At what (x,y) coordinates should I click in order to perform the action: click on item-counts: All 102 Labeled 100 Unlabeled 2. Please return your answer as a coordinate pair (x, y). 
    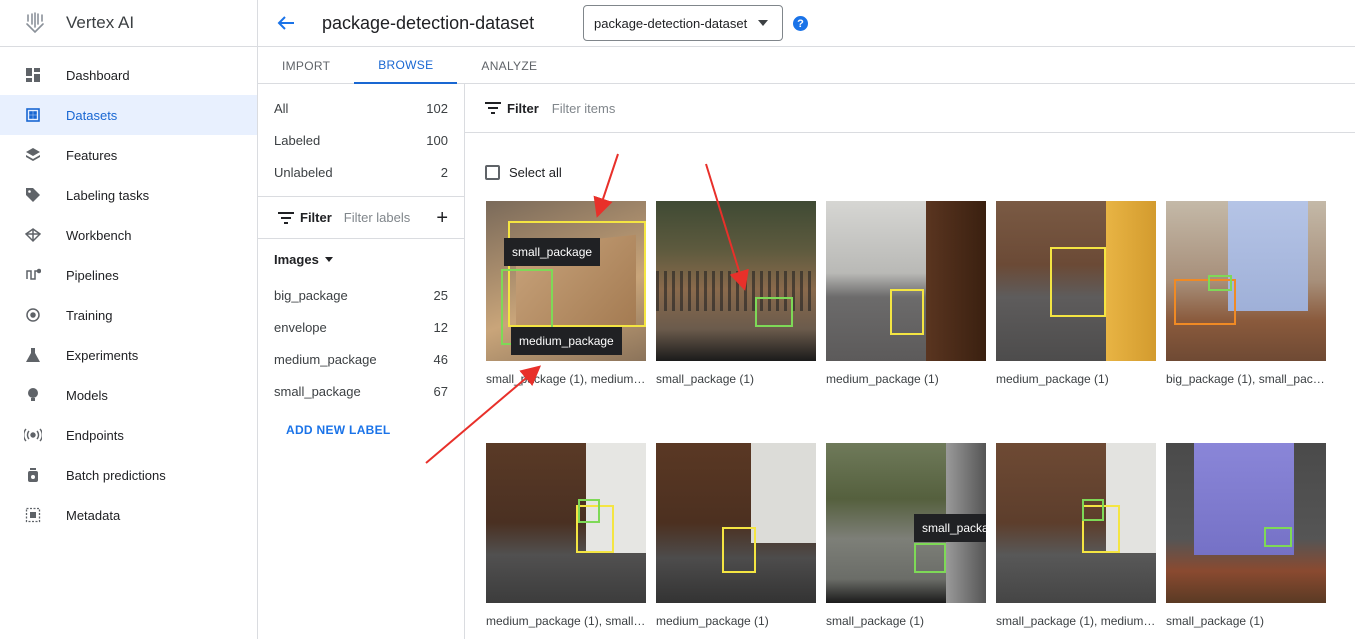
    Looking at the image, I should click on (361, 140).